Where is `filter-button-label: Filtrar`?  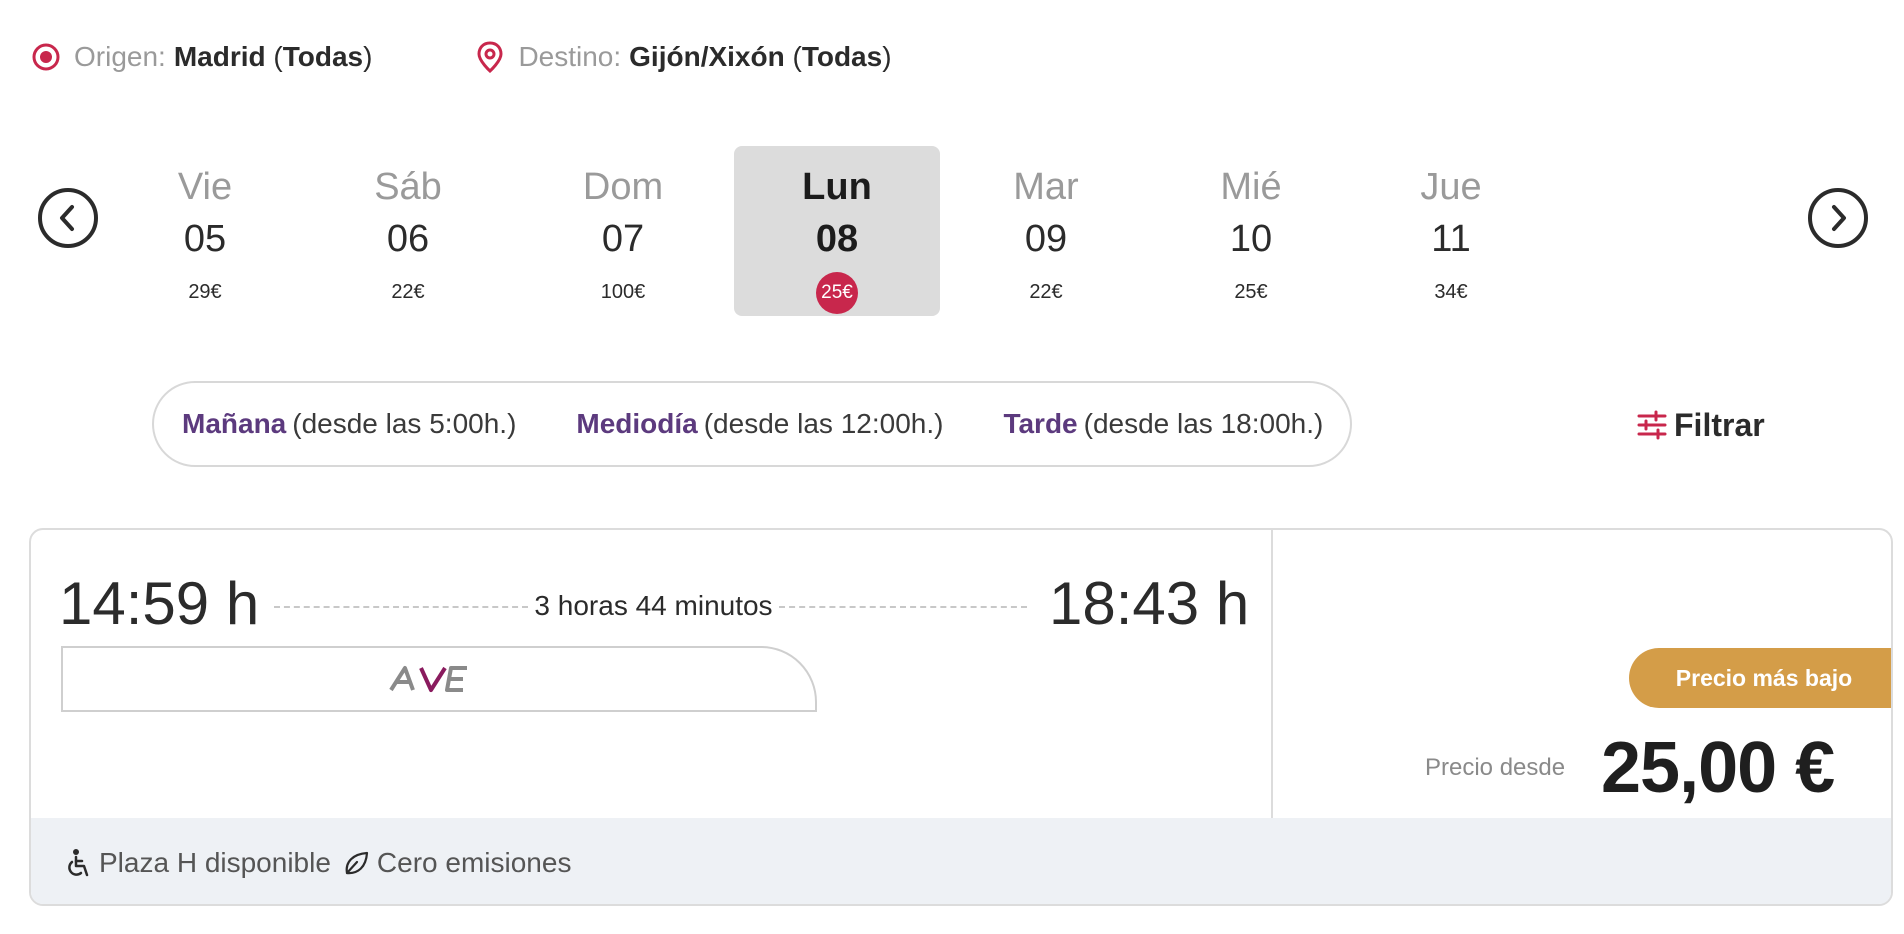
filter-button-label: Filtrar is located at coordinates (1719, 424).